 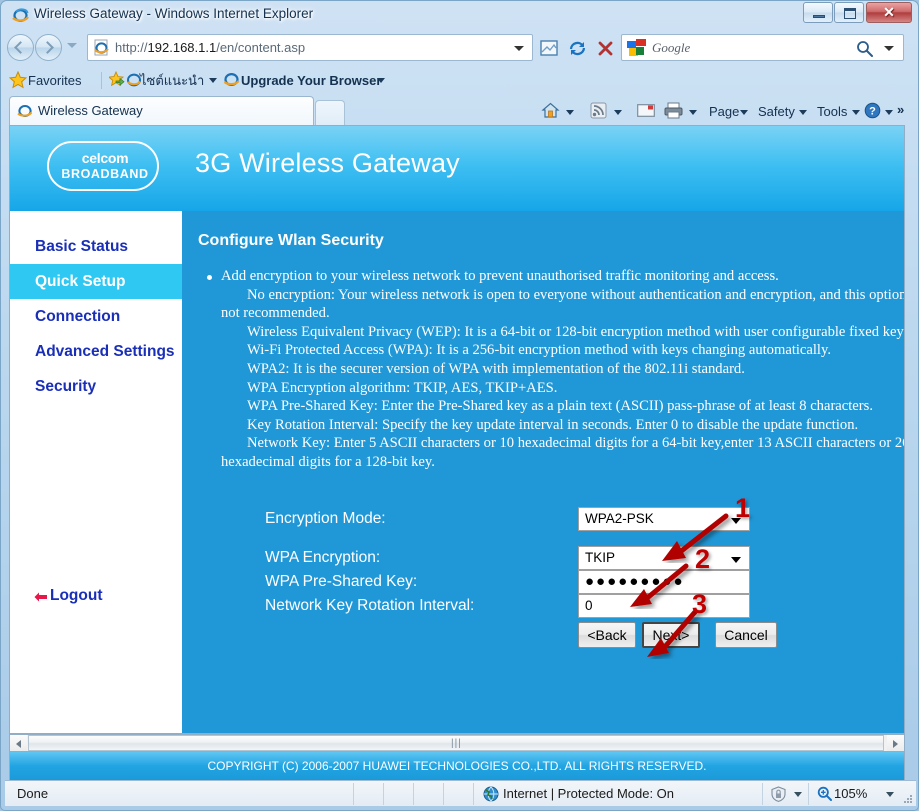 I want to click on page-menu-button: Page, so click(x=724, y=111).